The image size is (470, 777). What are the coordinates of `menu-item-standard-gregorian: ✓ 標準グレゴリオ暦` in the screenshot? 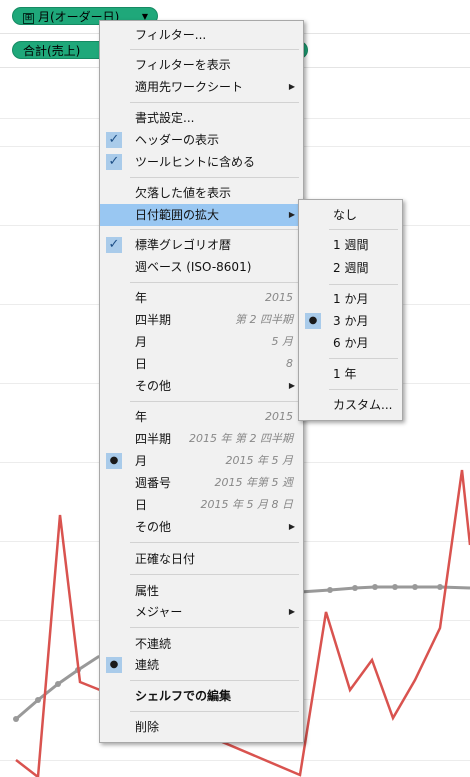 It's located at (201, 245).